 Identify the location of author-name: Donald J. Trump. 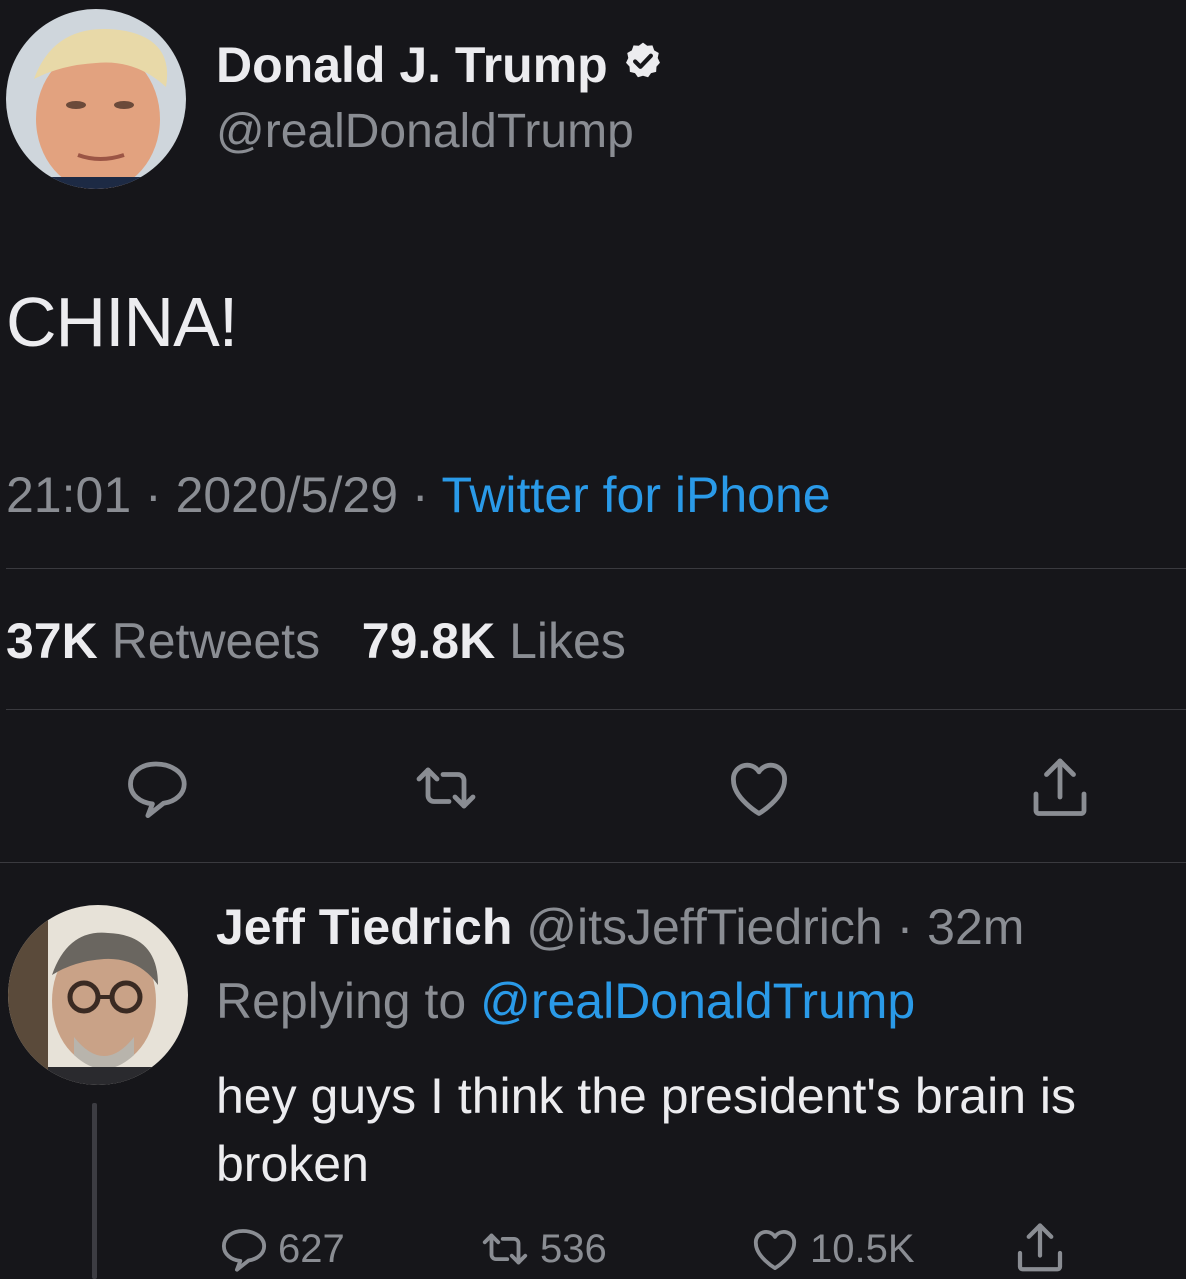
(440, 65).